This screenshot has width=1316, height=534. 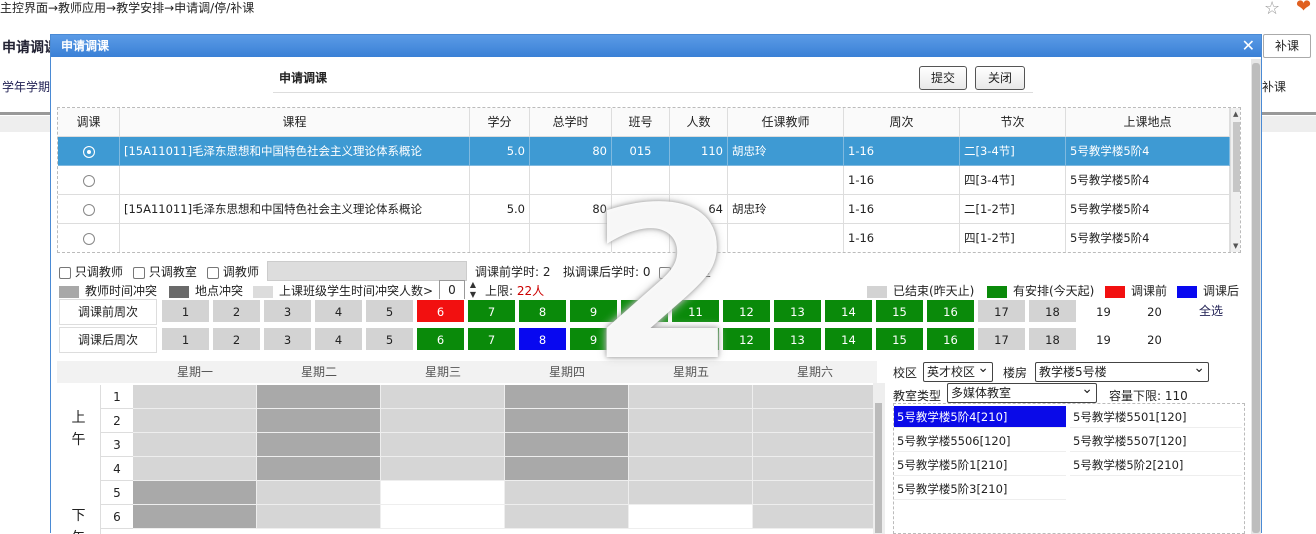 I want to click on select-all-link: 全选, so click(x=1211, y=311).